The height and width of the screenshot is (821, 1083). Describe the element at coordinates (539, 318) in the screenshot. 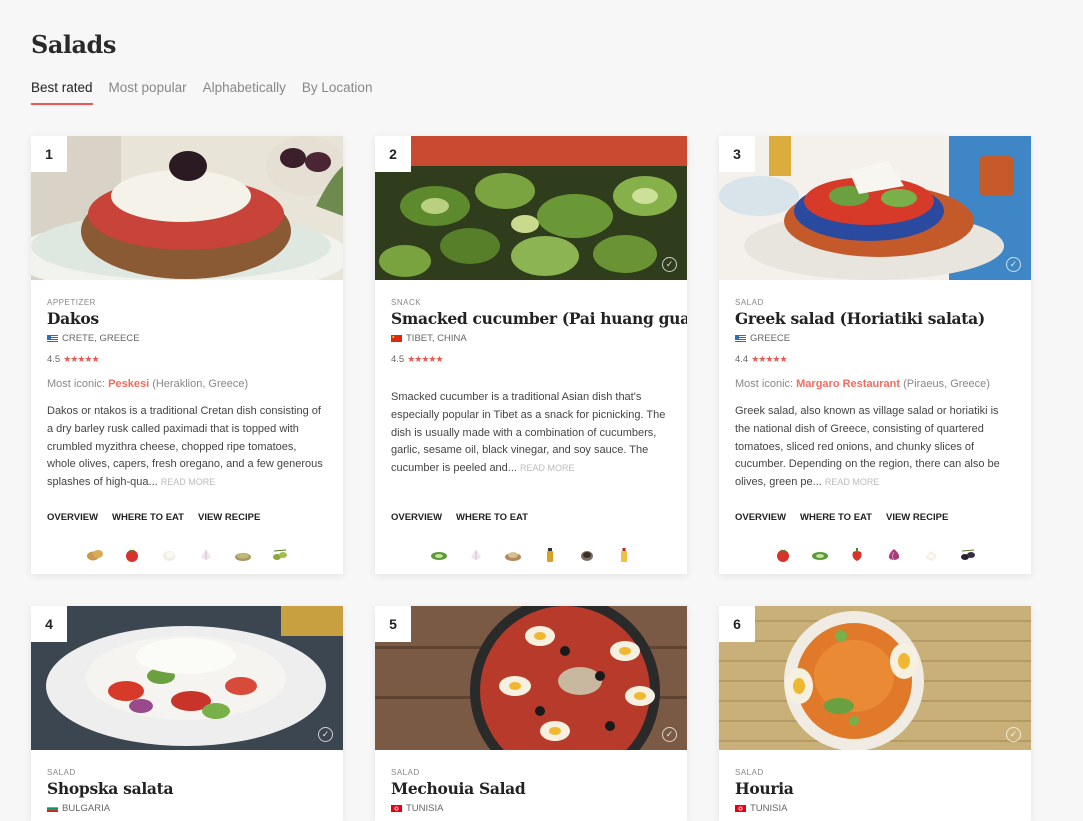

I see `dish-name: Smacked cucumber (Pai huang gua)` at that location.